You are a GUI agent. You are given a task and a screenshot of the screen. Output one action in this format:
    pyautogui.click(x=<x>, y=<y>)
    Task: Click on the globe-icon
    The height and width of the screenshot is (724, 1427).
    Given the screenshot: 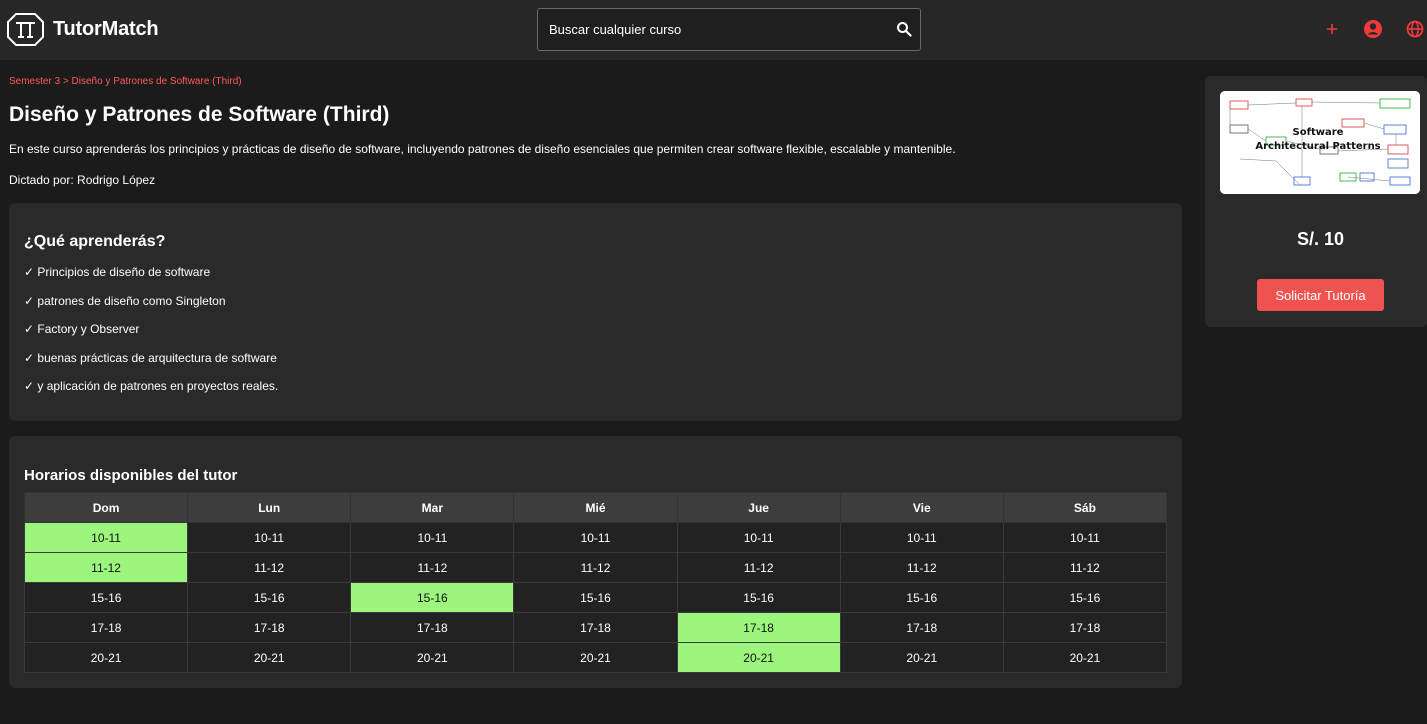 What is the action you would take?
    pyautogui.click(x=1415, y=29)
    